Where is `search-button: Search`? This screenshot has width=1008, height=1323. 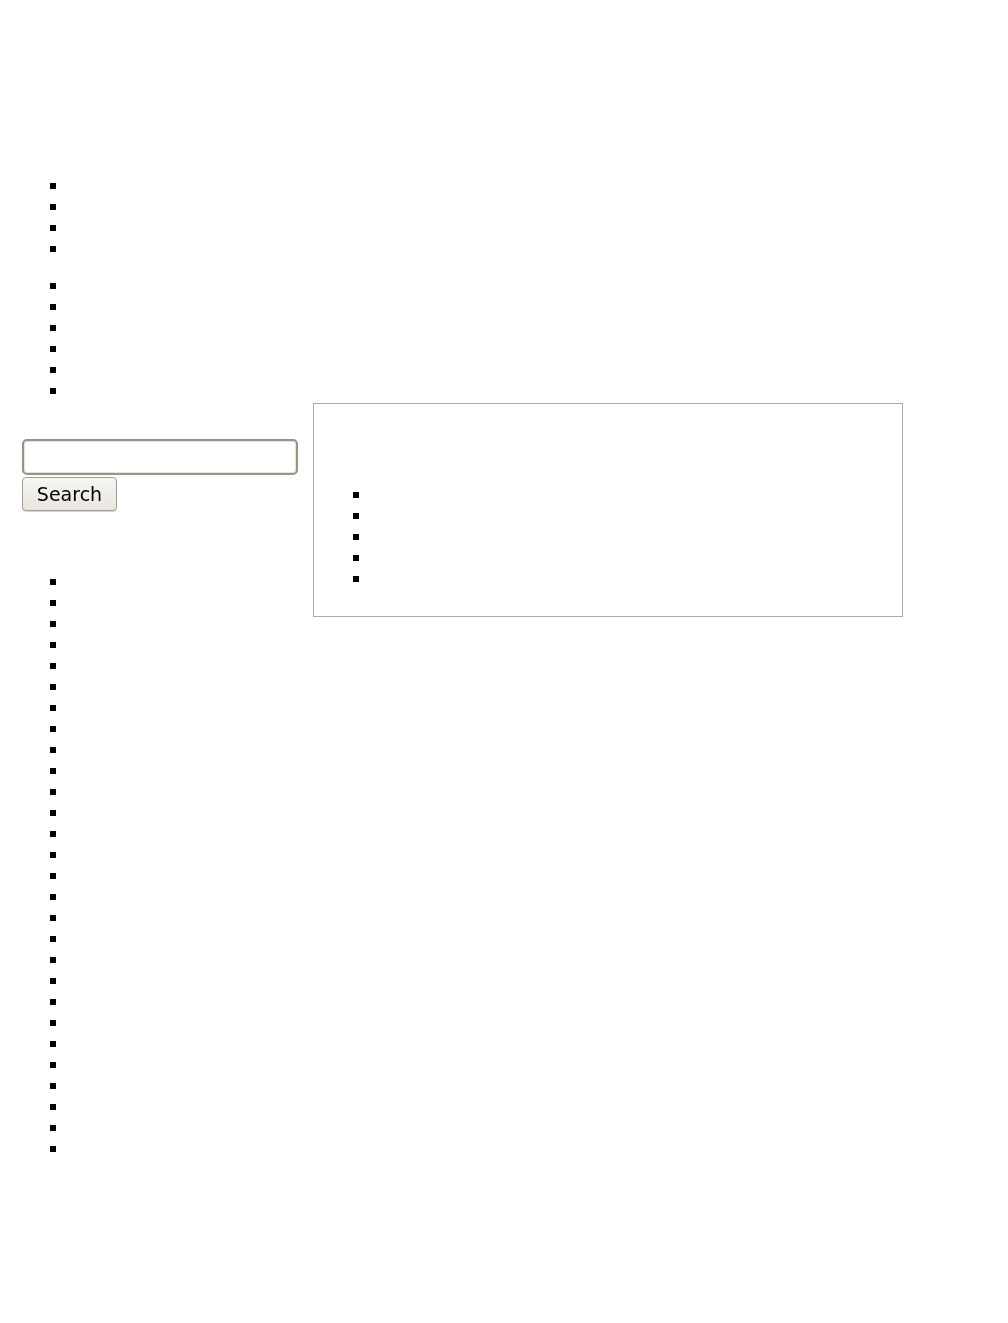 search-button: Search is located at coordinates (69, 494).